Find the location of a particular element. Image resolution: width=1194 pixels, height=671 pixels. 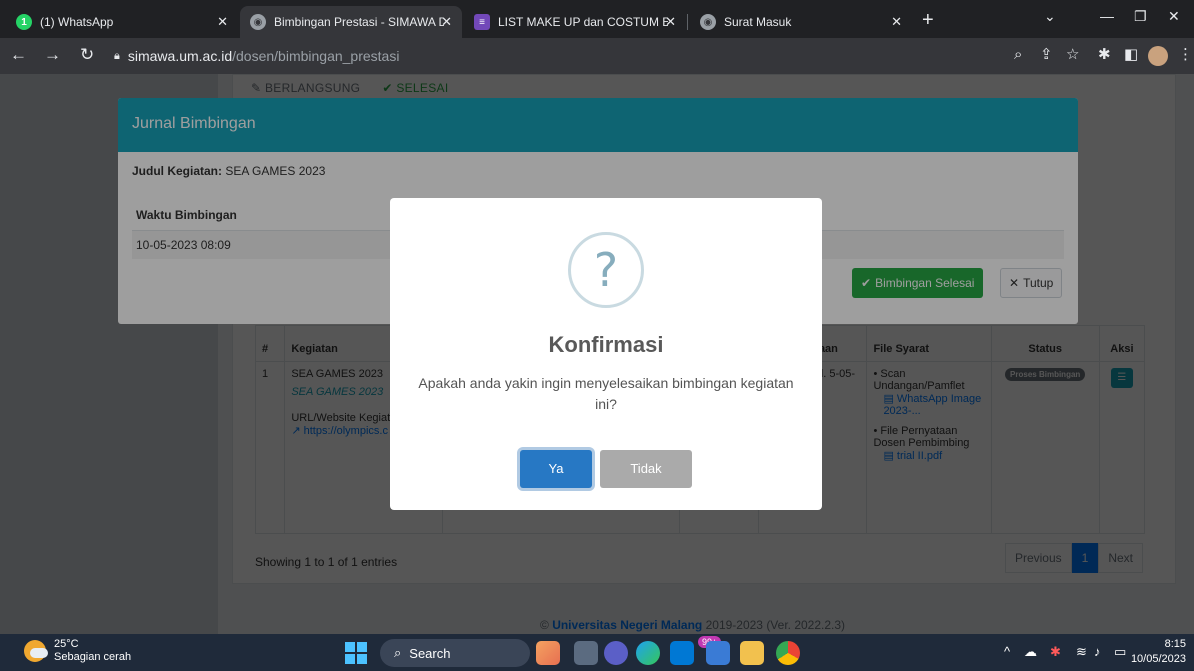

search-label: Search is located at coordinates (430, 653).